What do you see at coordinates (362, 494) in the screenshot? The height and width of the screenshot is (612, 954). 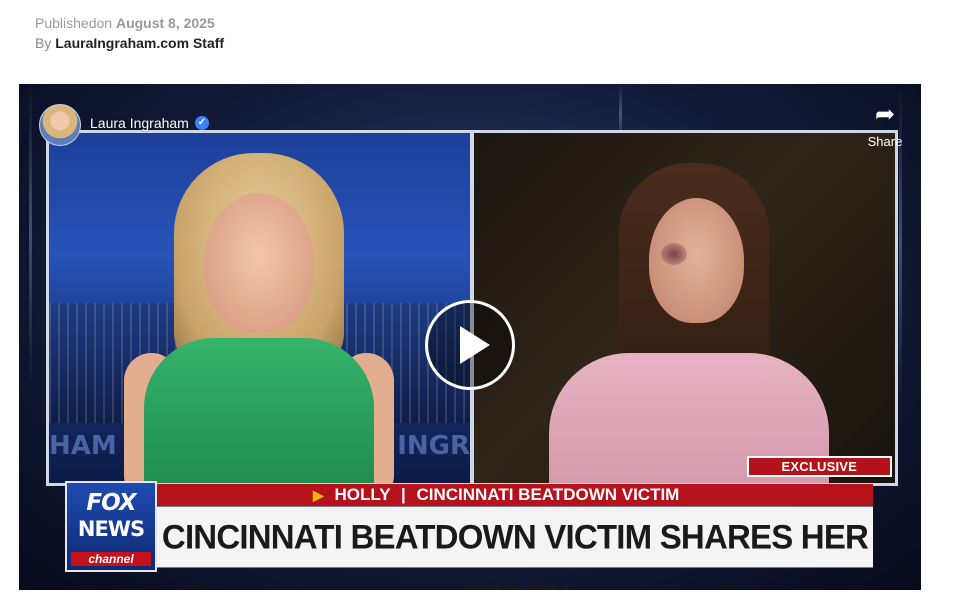 I see `chyron-guest-name: HOLLY` at bounding box center [362, 494].